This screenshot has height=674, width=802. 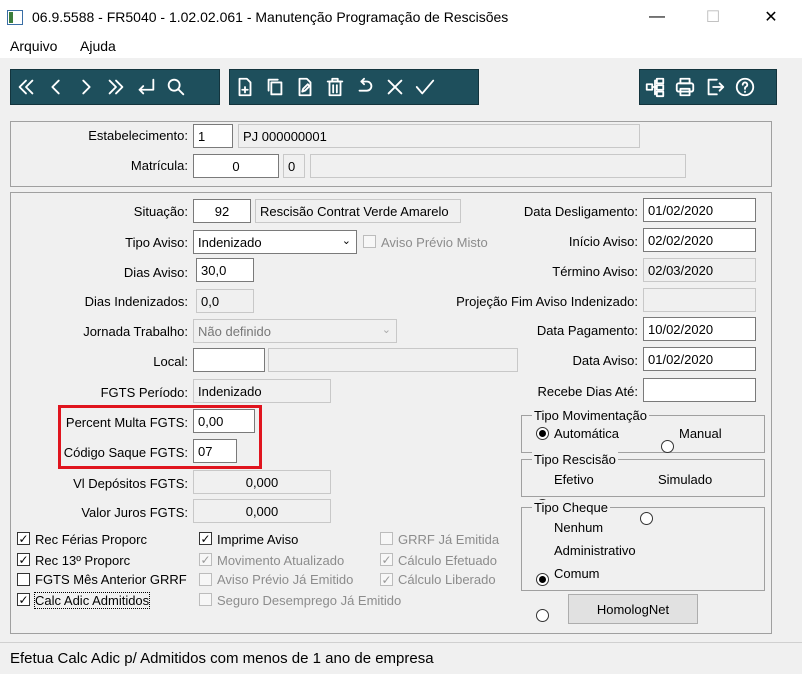 I want to click on comum-label: Comum, so click(x=577, y=573).